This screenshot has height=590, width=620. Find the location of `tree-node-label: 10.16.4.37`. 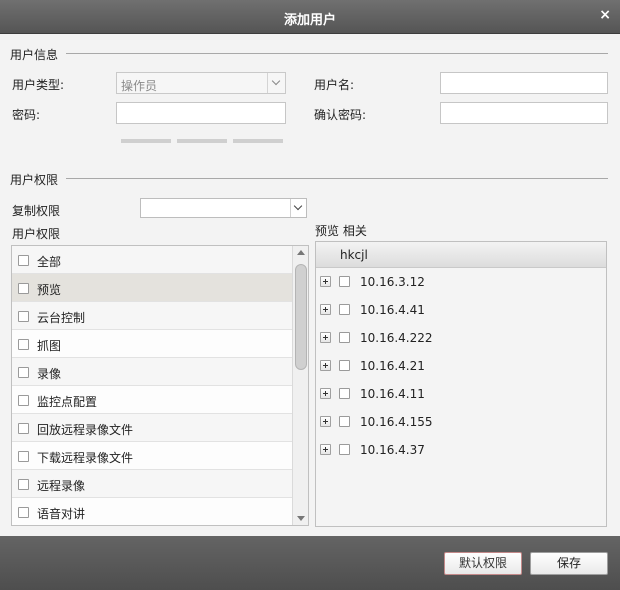

tree-node-label: 10.16.4.37 is located at coordinates (392, 450).